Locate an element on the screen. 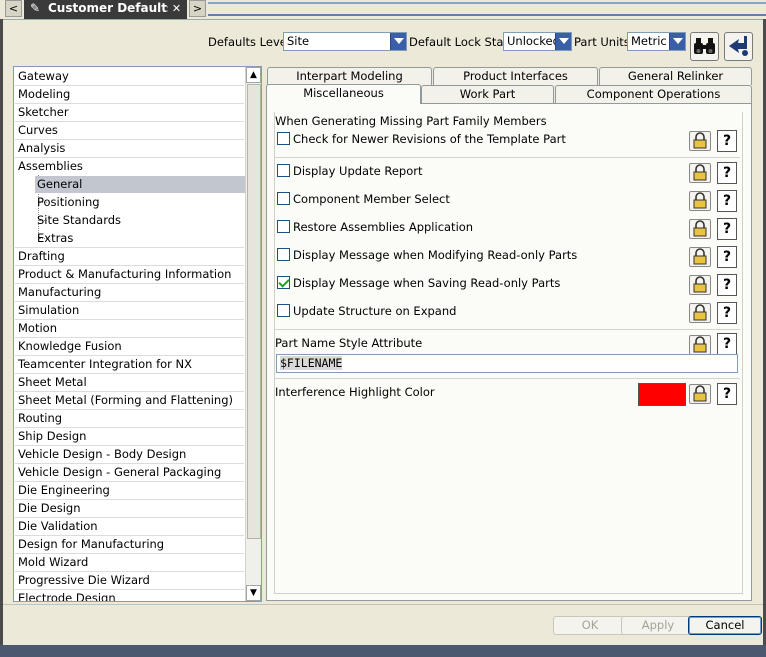 The width and height of the screenshot is (766, 657). list-item: Sheet Metal (Forming and Flattening) is located at coordinates (125, 400).